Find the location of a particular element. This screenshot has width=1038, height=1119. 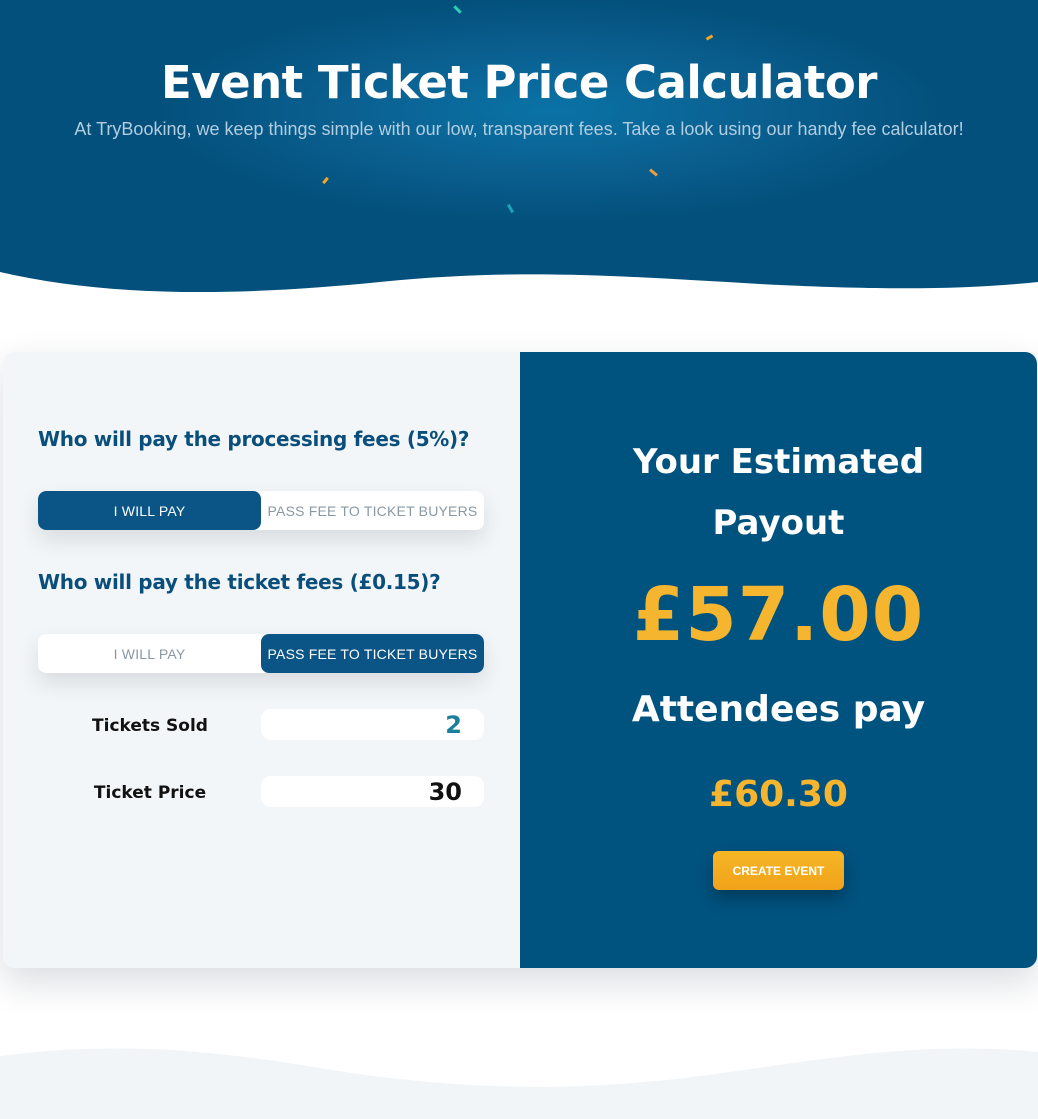

ticket-fee-i-will-pay-option: I WILL PAY is located at coordinates (149, 653).